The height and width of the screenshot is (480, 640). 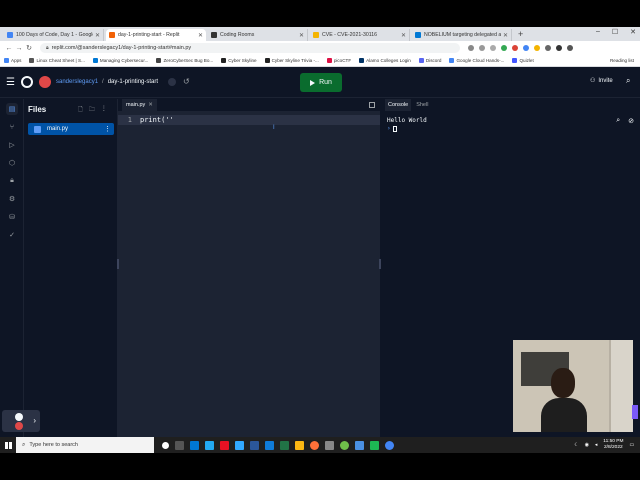 What do you see at coordinates (239, 60) in the screenshot?
I see `bookmark: Cyber Skyline` at bounding box center [239, 60].